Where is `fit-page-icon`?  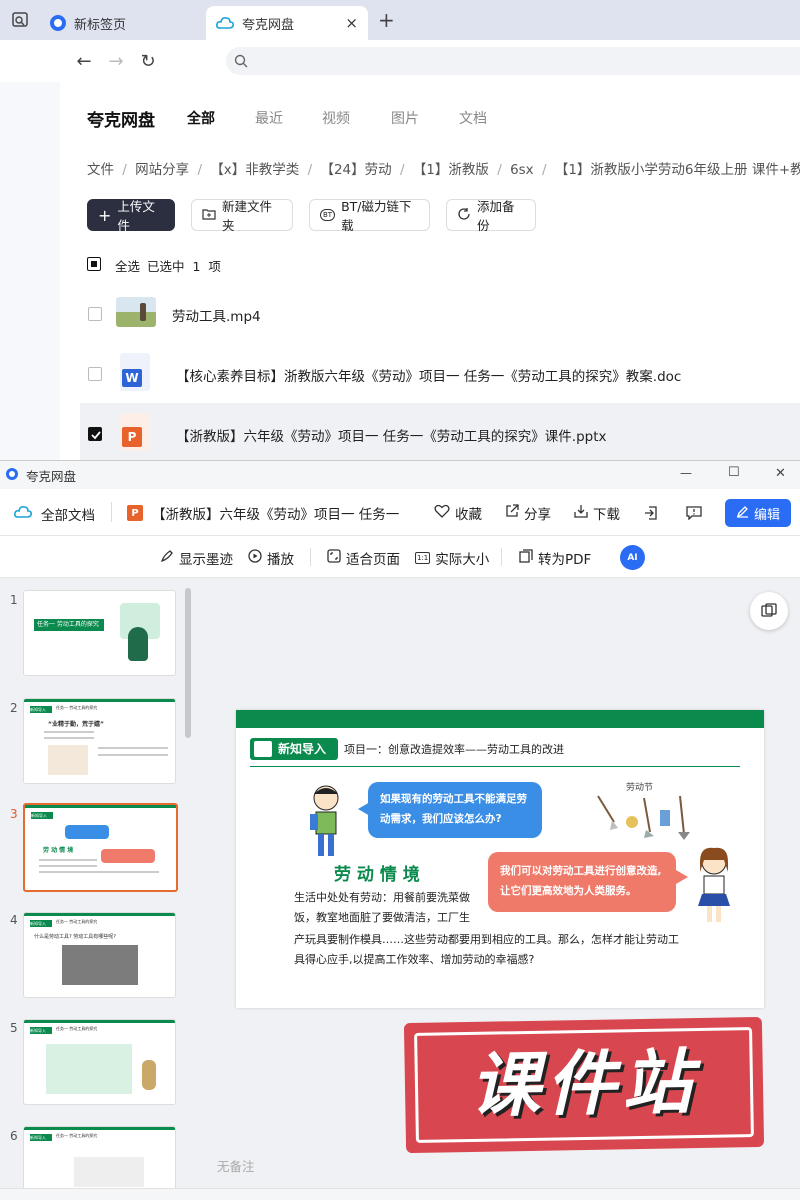
fit-page-icon is located at coordinates (334, 558).